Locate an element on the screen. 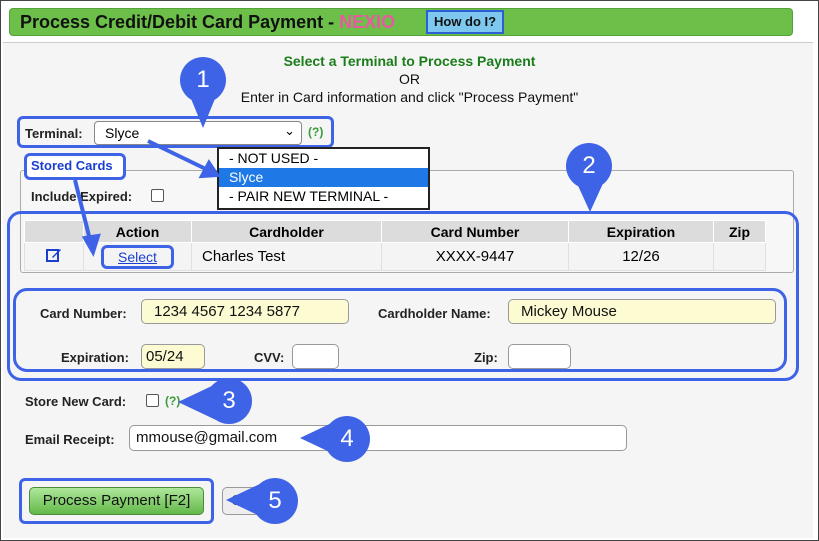  callout-badge-1: 1 is located at coordinates (203, 80).